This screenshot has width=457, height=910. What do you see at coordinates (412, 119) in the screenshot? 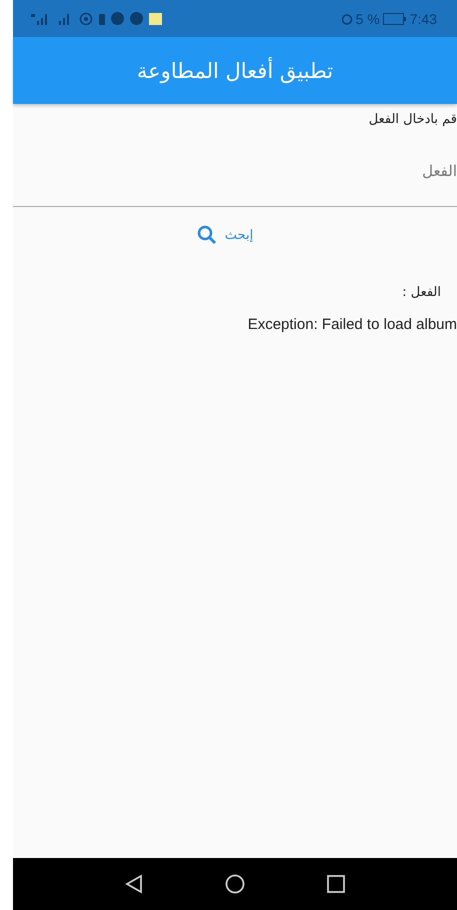
I see `field-label: قم بادخال الفعل` at bounding box center [412, 119].